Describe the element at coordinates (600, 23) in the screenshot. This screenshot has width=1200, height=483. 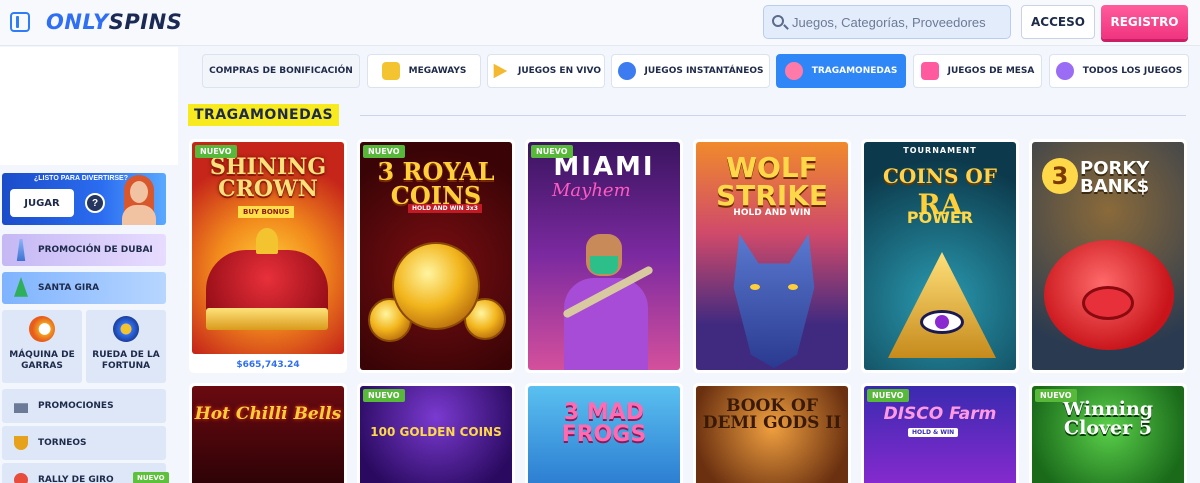
I see `top-header: ONLYSPINS ACCESO REGISTRO` at that location.